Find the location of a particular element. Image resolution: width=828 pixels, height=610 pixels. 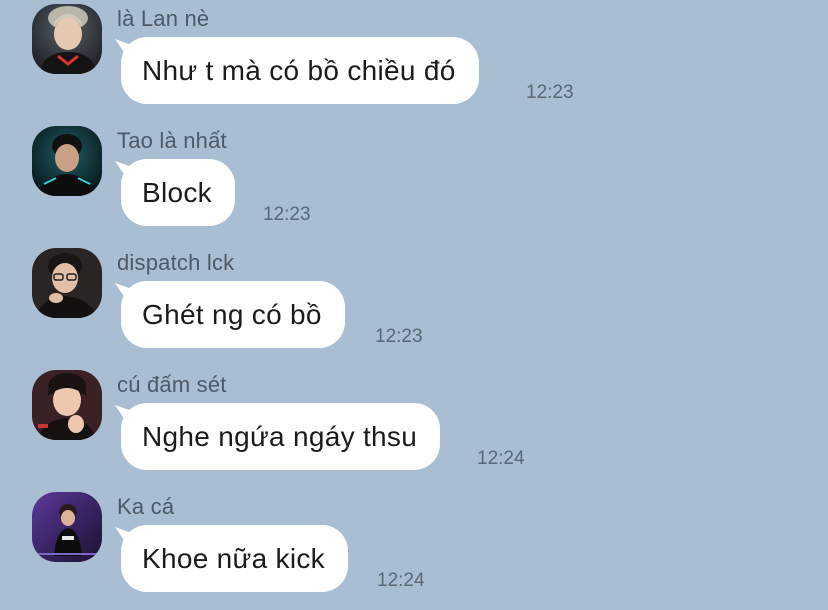

message-text: Như t mà có bồ chiều đó is located at coordinates (299, 70).